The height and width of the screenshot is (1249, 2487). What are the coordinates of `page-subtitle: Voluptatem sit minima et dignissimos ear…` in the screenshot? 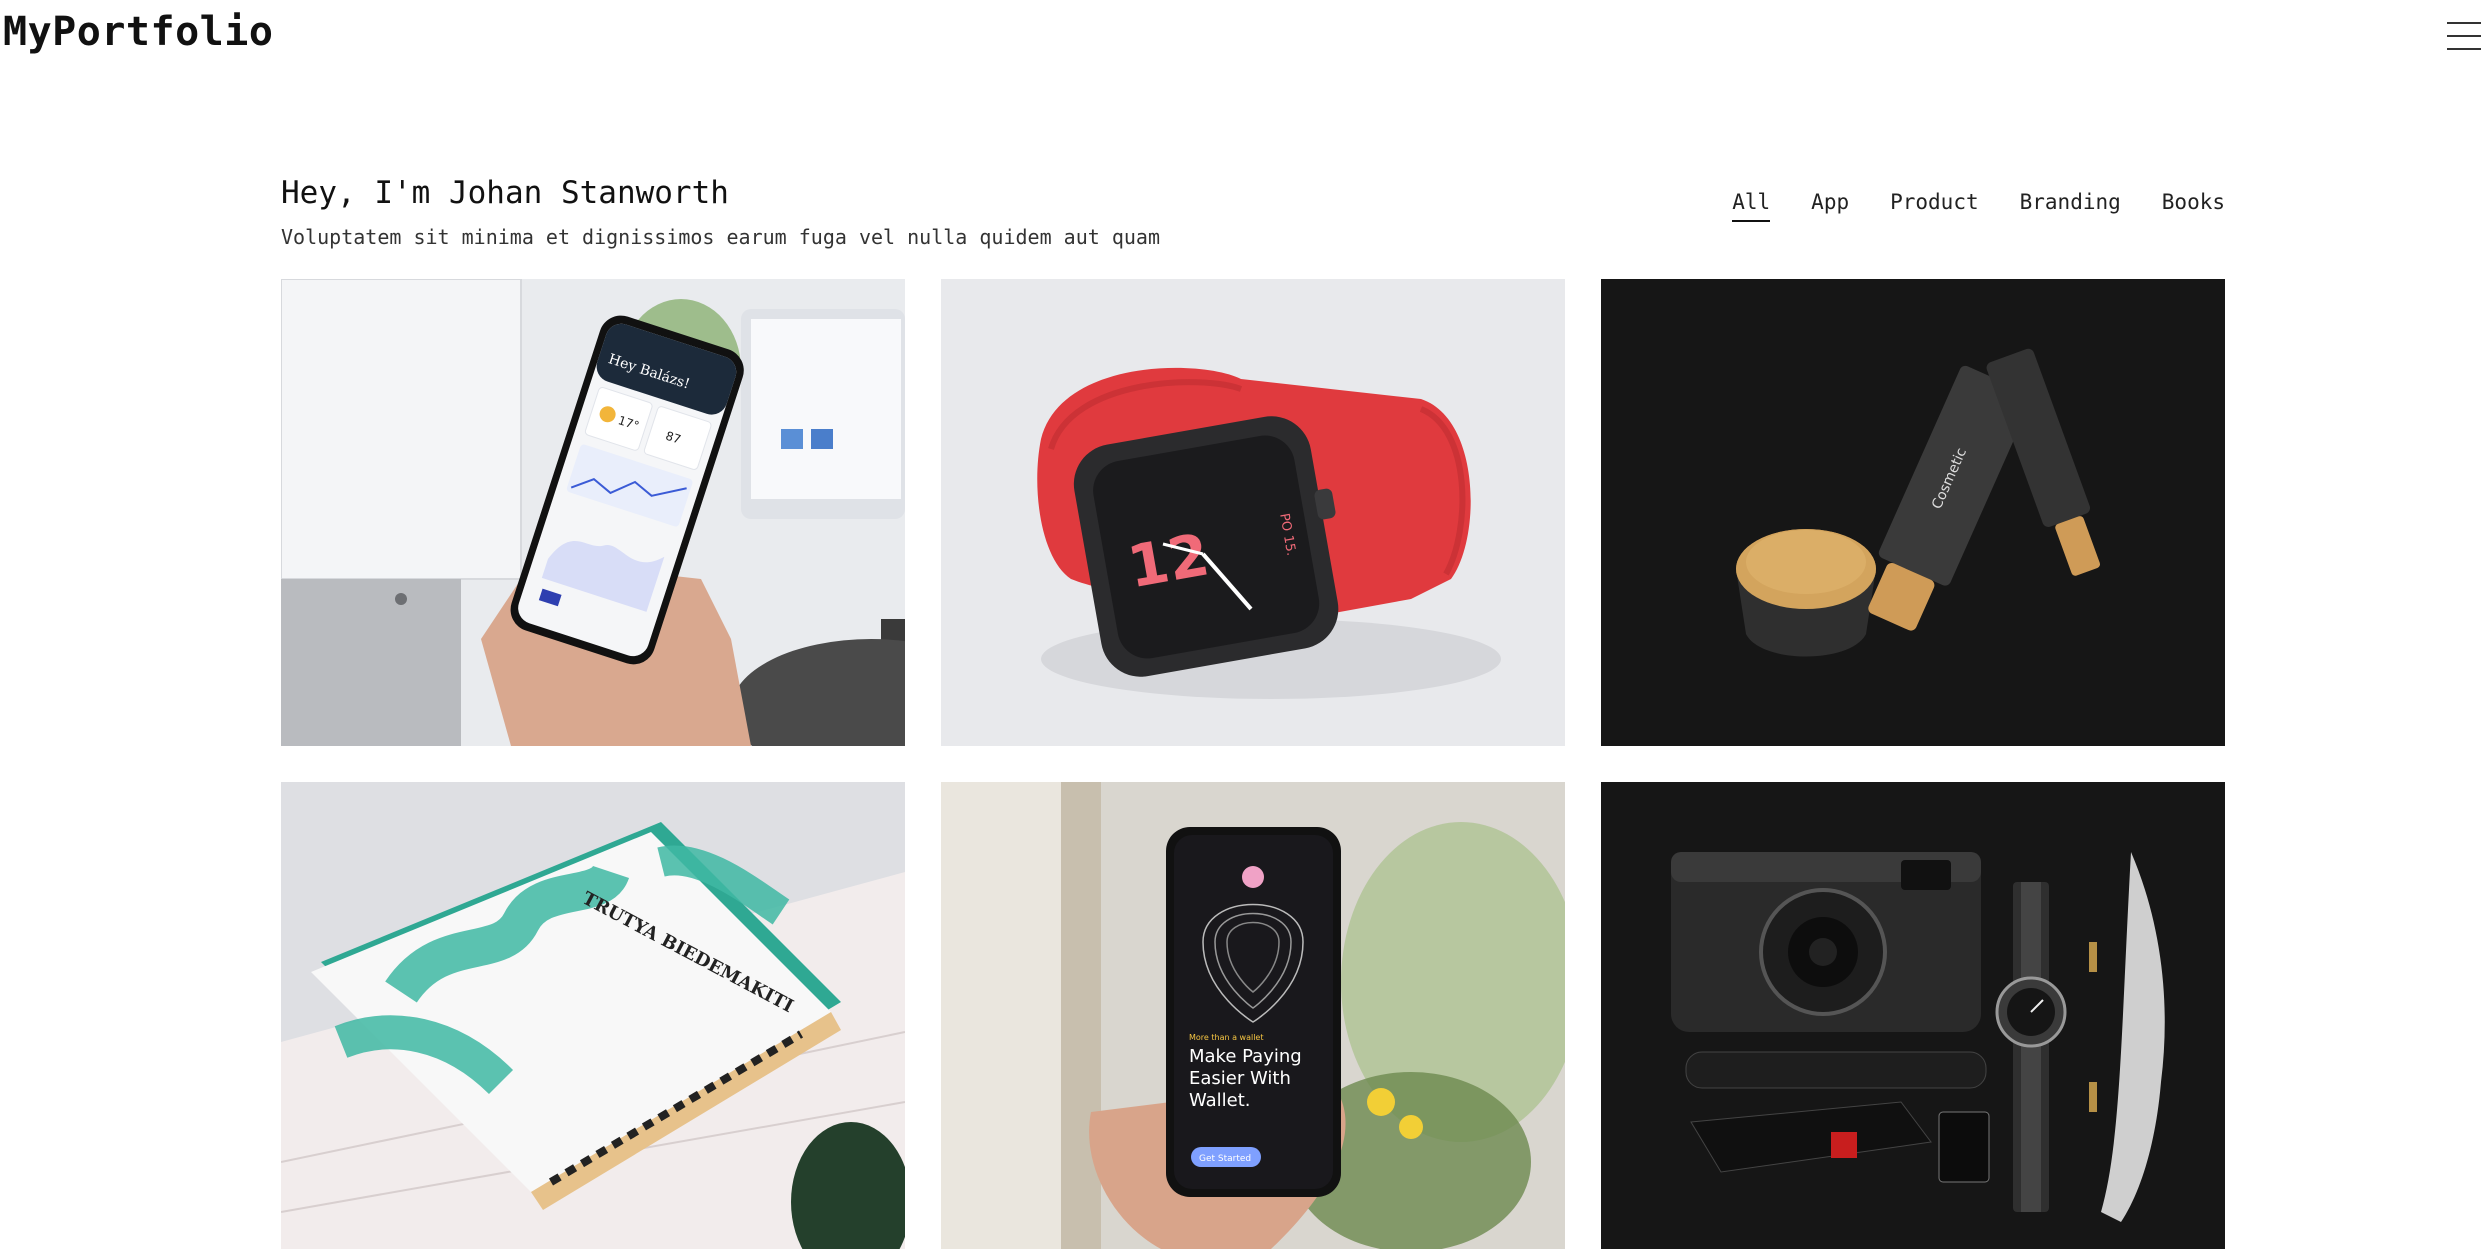 It's located at (720, 237).